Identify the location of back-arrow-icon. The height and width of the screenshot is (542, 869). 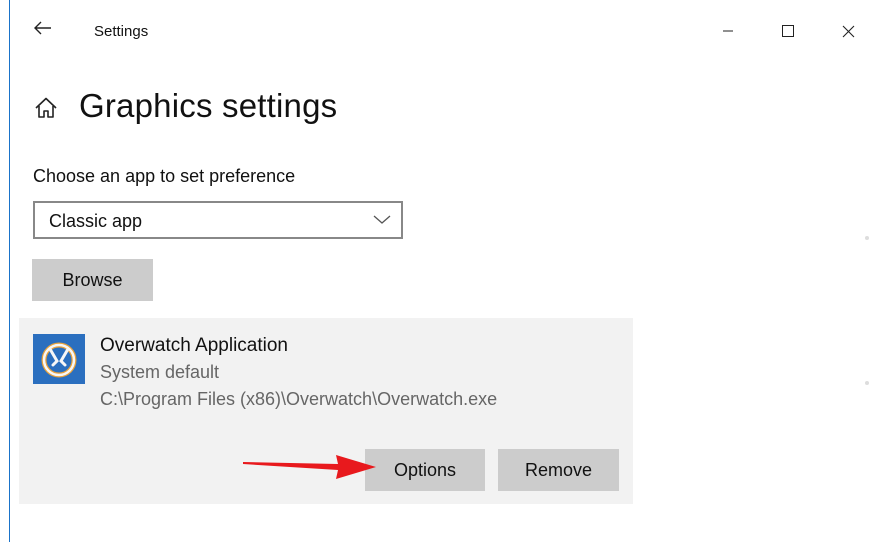
(42, 28).